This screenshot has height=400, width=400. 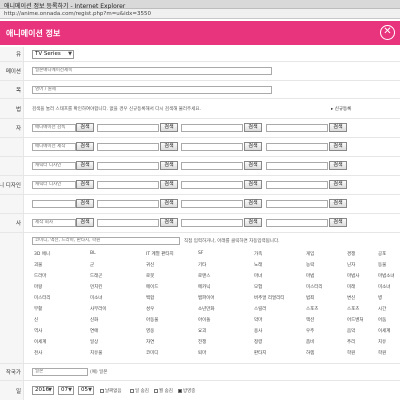 I want to click on genre-option: 군, so click(x=92, y=265).